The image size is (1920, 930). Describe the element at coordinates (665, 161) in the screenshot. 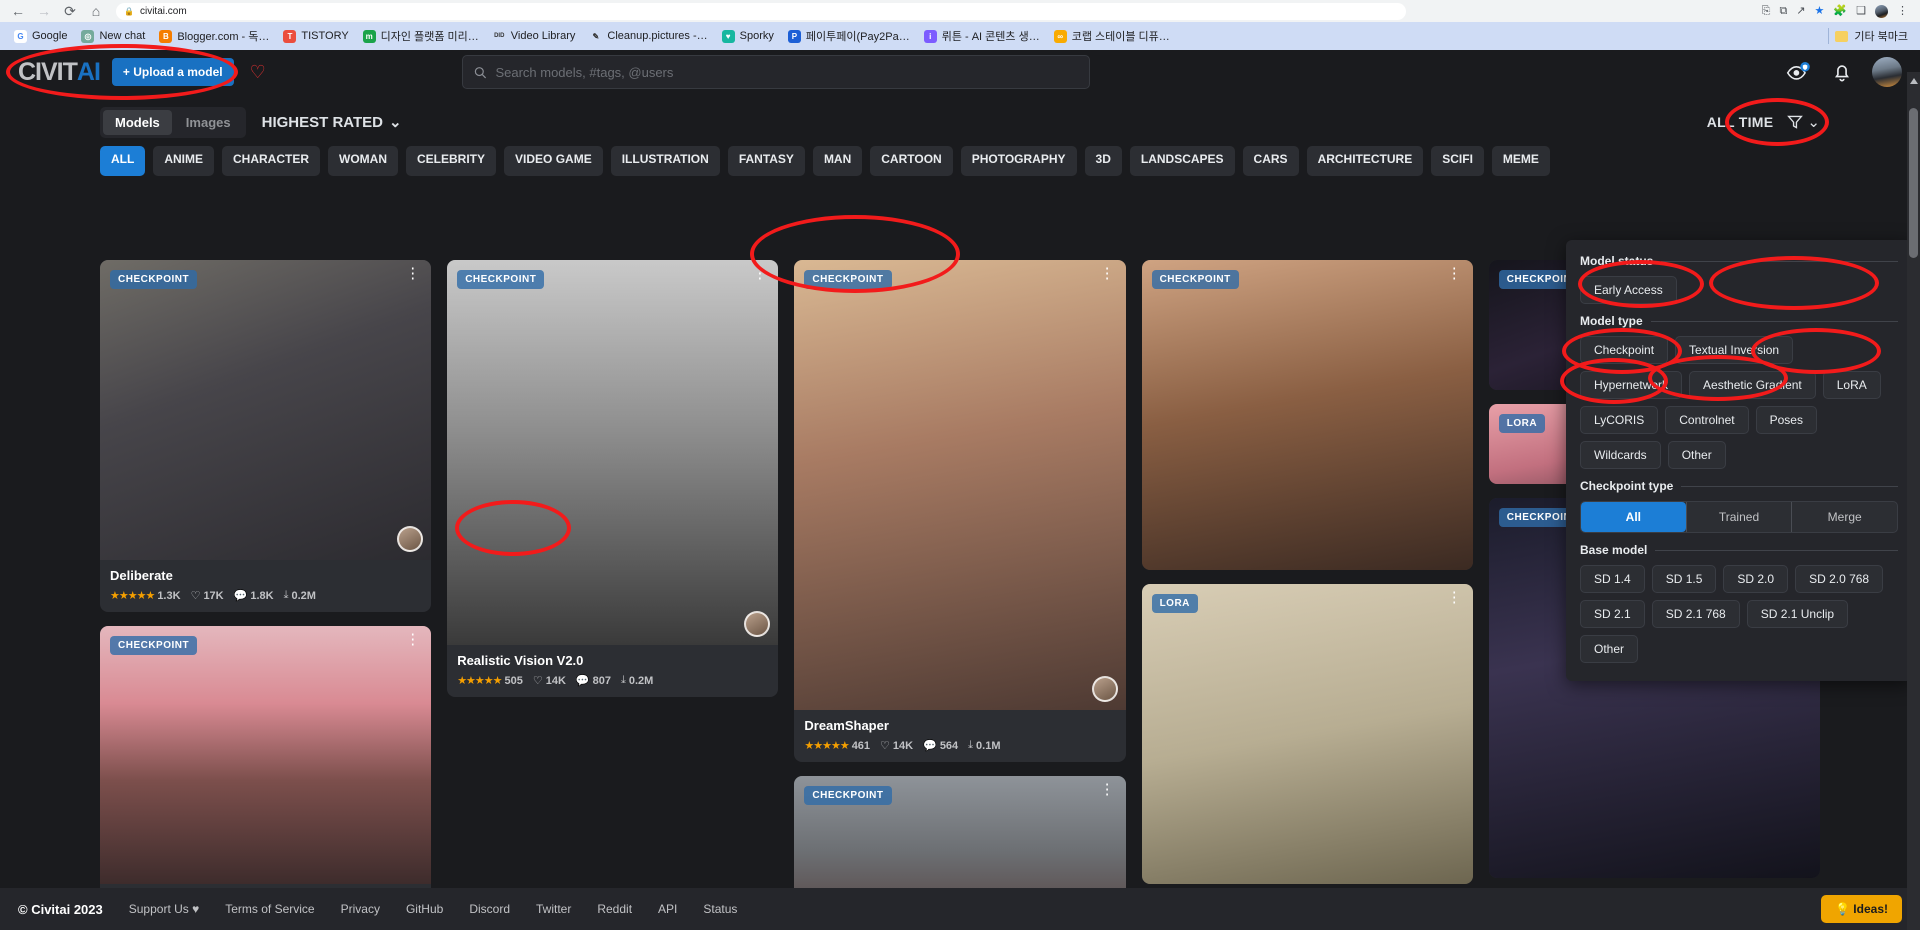

I see `category-chip-illustration: ILLUSTRATION` at that location.